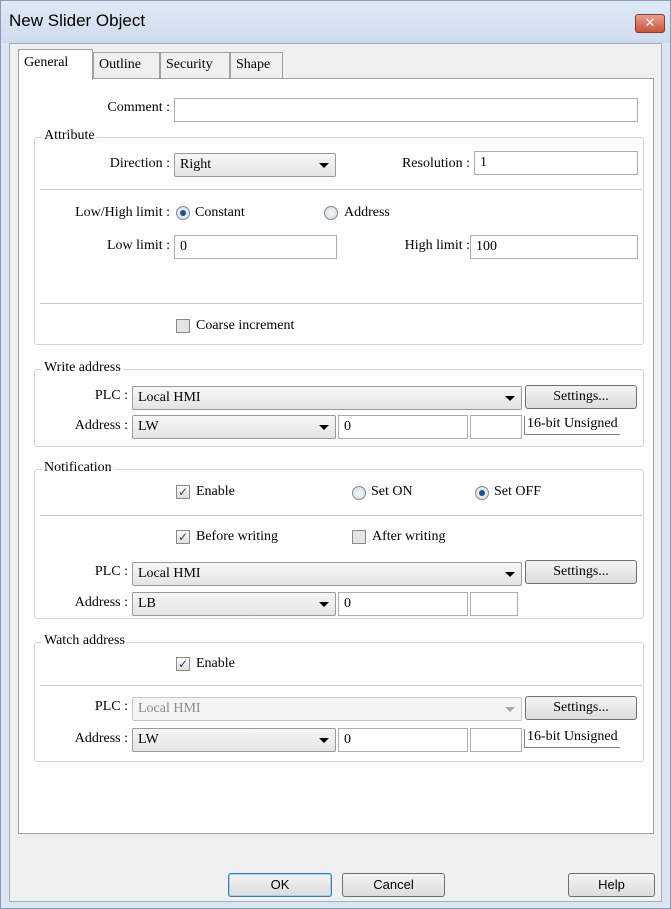 Image resolution: width=671 pixels, height=909 pixels. Describe the element at coordinates (494, 604) in the screenshot. I see `notification-address-extra-field` at that location.